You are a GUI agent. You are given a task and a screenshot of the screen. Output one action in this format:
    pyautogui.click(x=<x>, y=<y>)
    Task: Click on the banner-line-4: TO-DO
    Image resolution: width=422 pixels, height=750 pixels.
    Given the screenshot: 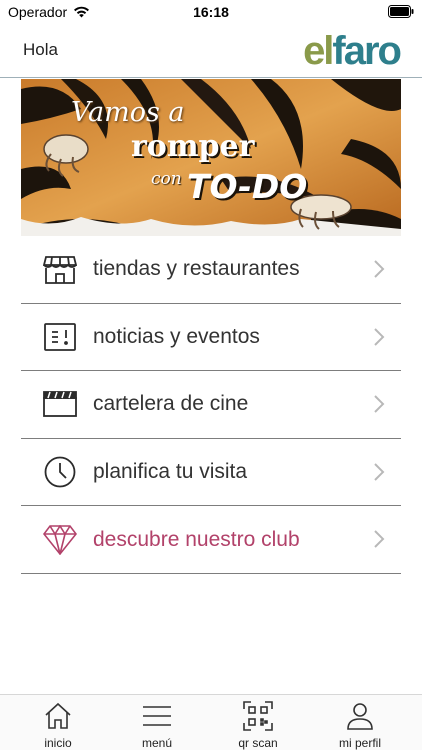 What is the action you would take?
    pyautogui.click(x=247, y=186)
    